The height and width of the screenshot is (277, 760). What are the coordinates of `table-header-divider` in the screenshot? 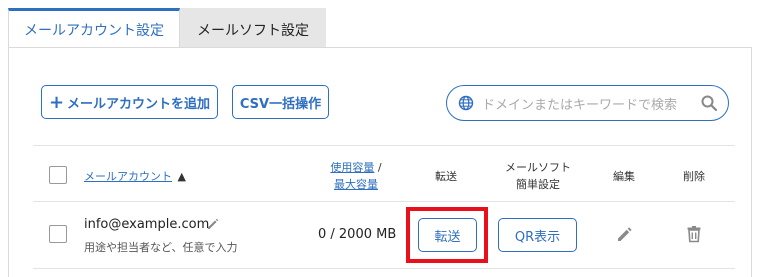 It's located at (384, 201).